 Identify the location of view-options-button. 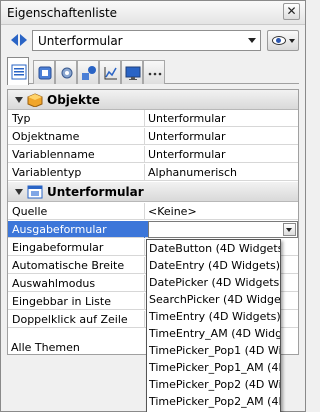
(283, 40).